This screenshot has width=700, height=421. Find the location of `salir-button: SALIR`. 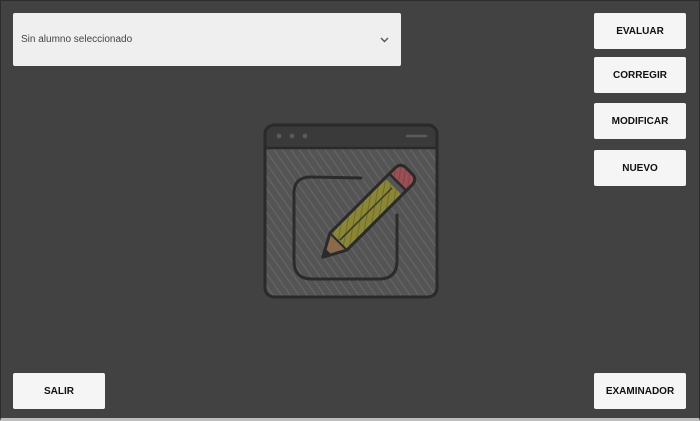

salir-button: SALIR is located at coordinates (59, 391).